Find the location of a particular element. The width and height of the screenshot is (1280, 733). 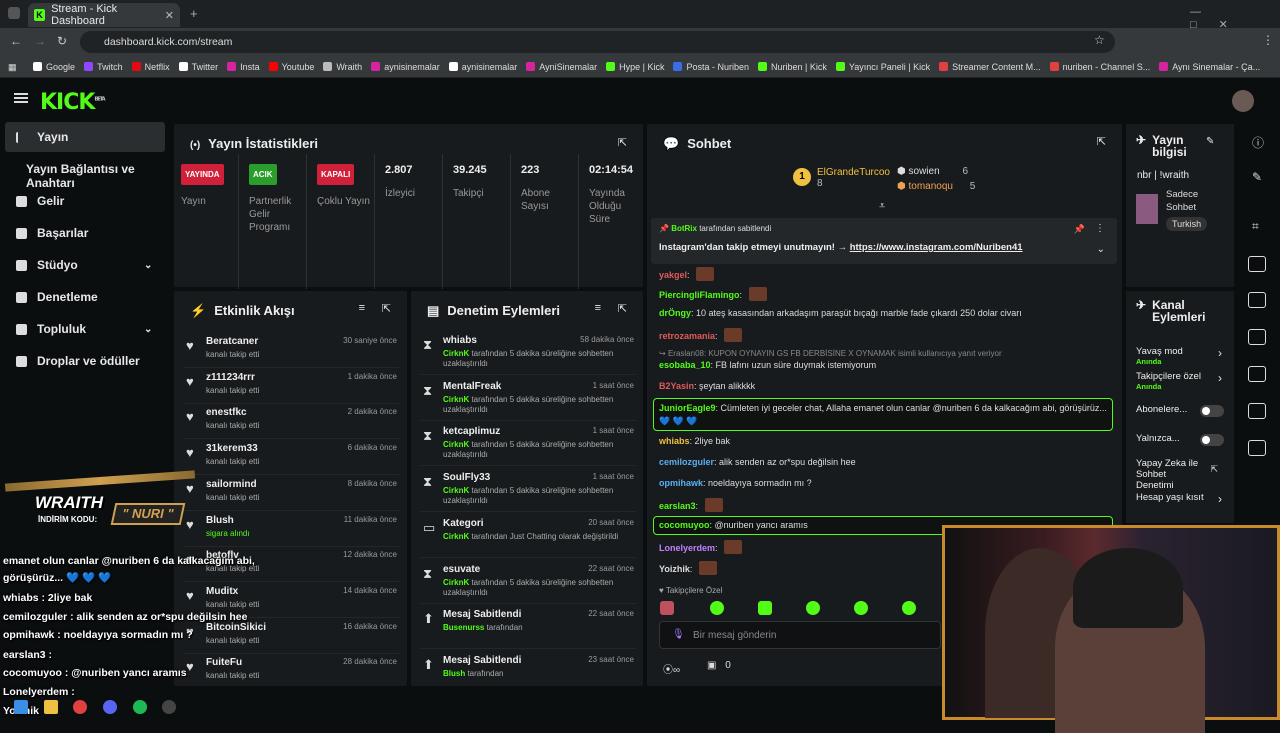

new-tab-icon: + is located at coordinates (194, 13).